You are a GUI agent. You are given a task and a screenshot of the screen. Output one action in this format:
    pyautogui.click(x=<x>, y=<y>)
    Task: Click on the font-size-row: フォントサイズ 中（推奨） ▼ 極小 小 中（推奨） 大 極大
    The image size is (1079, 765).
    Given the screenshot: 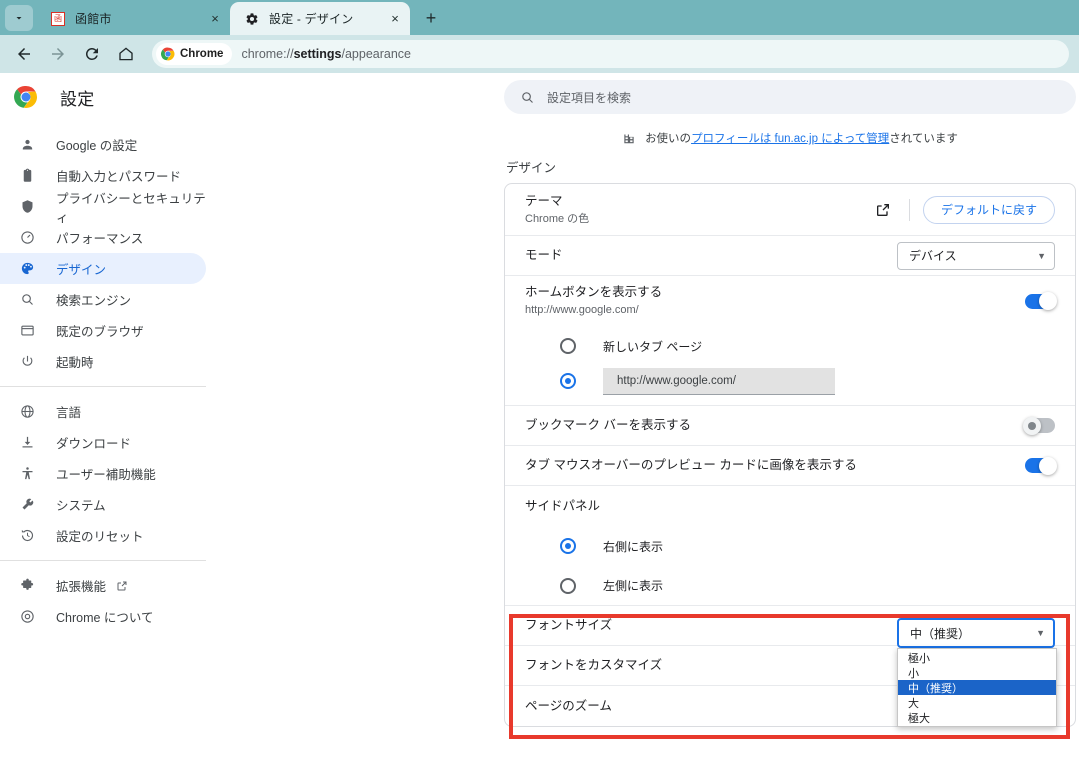 What is the action you would take?
    pyautogui.click(x=790, y=666)
    